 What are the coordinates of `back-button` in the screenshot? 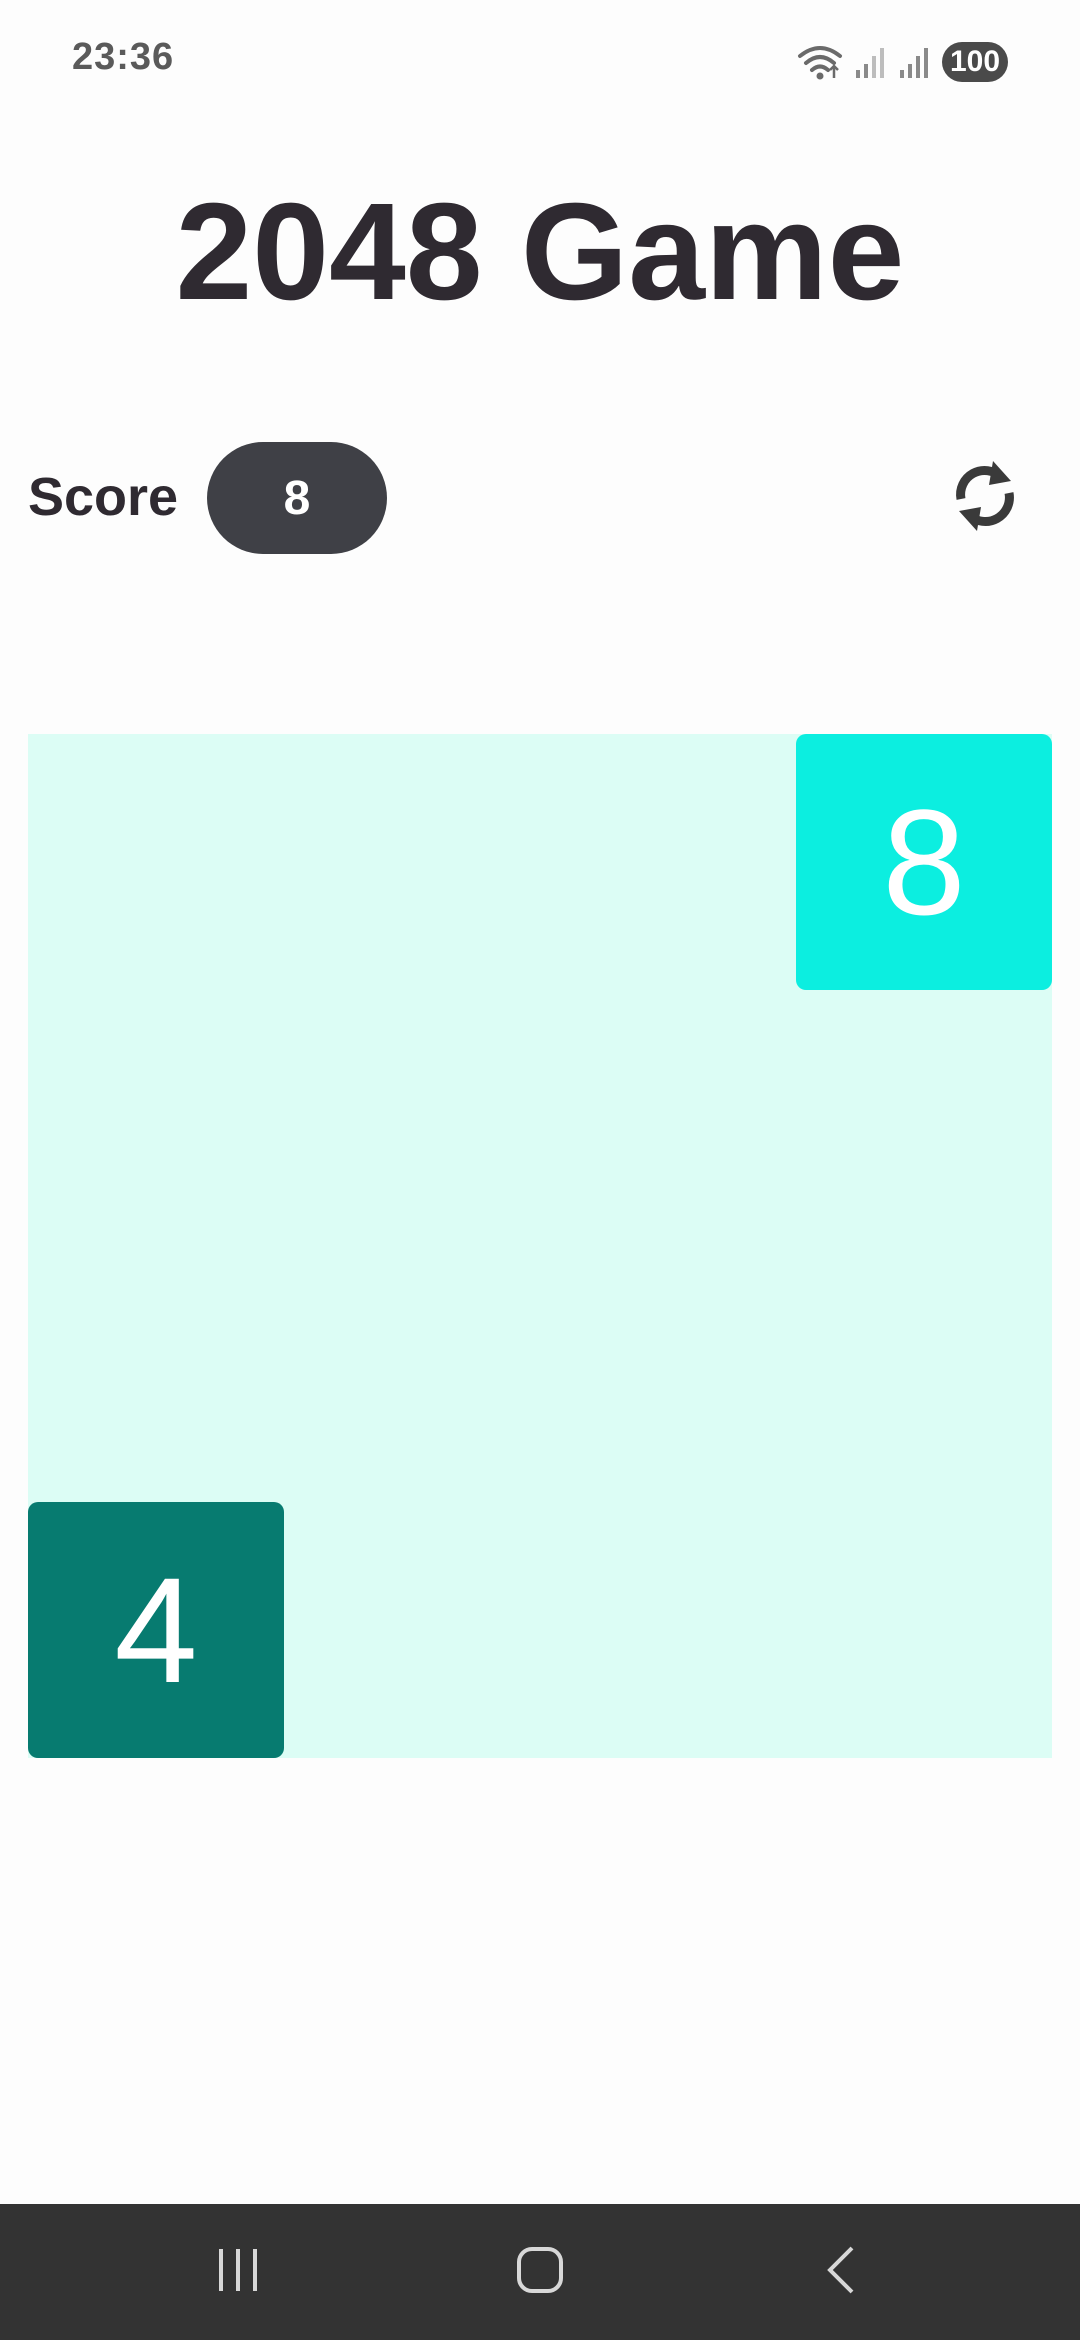 It's located at (842, 2272).